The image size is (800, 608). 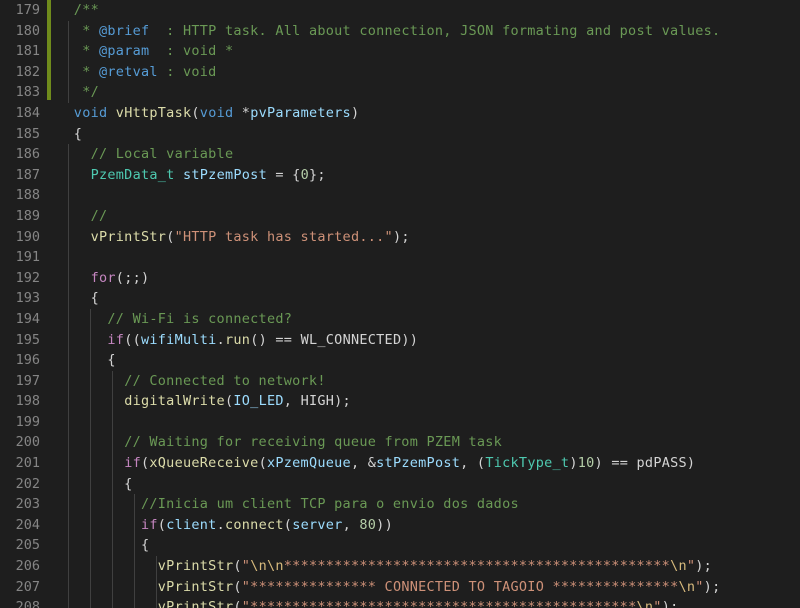 What do you see at coordinates (388, 319) in the screenshot?
I see `code-line: // Wi-Fi is connected?` at bounding box center [388, 319].